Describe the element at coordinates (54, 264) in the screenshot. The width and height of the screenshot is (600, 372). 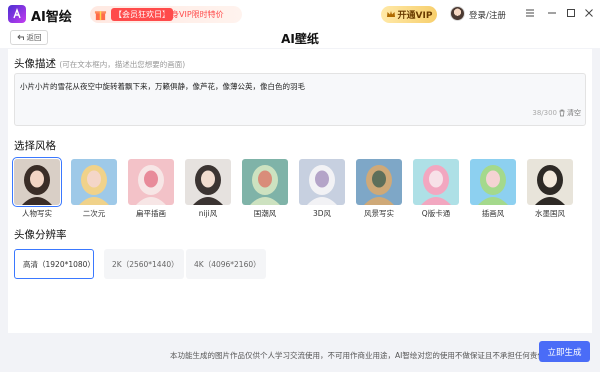
I see `resolution-option: 高清（1920*1080）` at that location.